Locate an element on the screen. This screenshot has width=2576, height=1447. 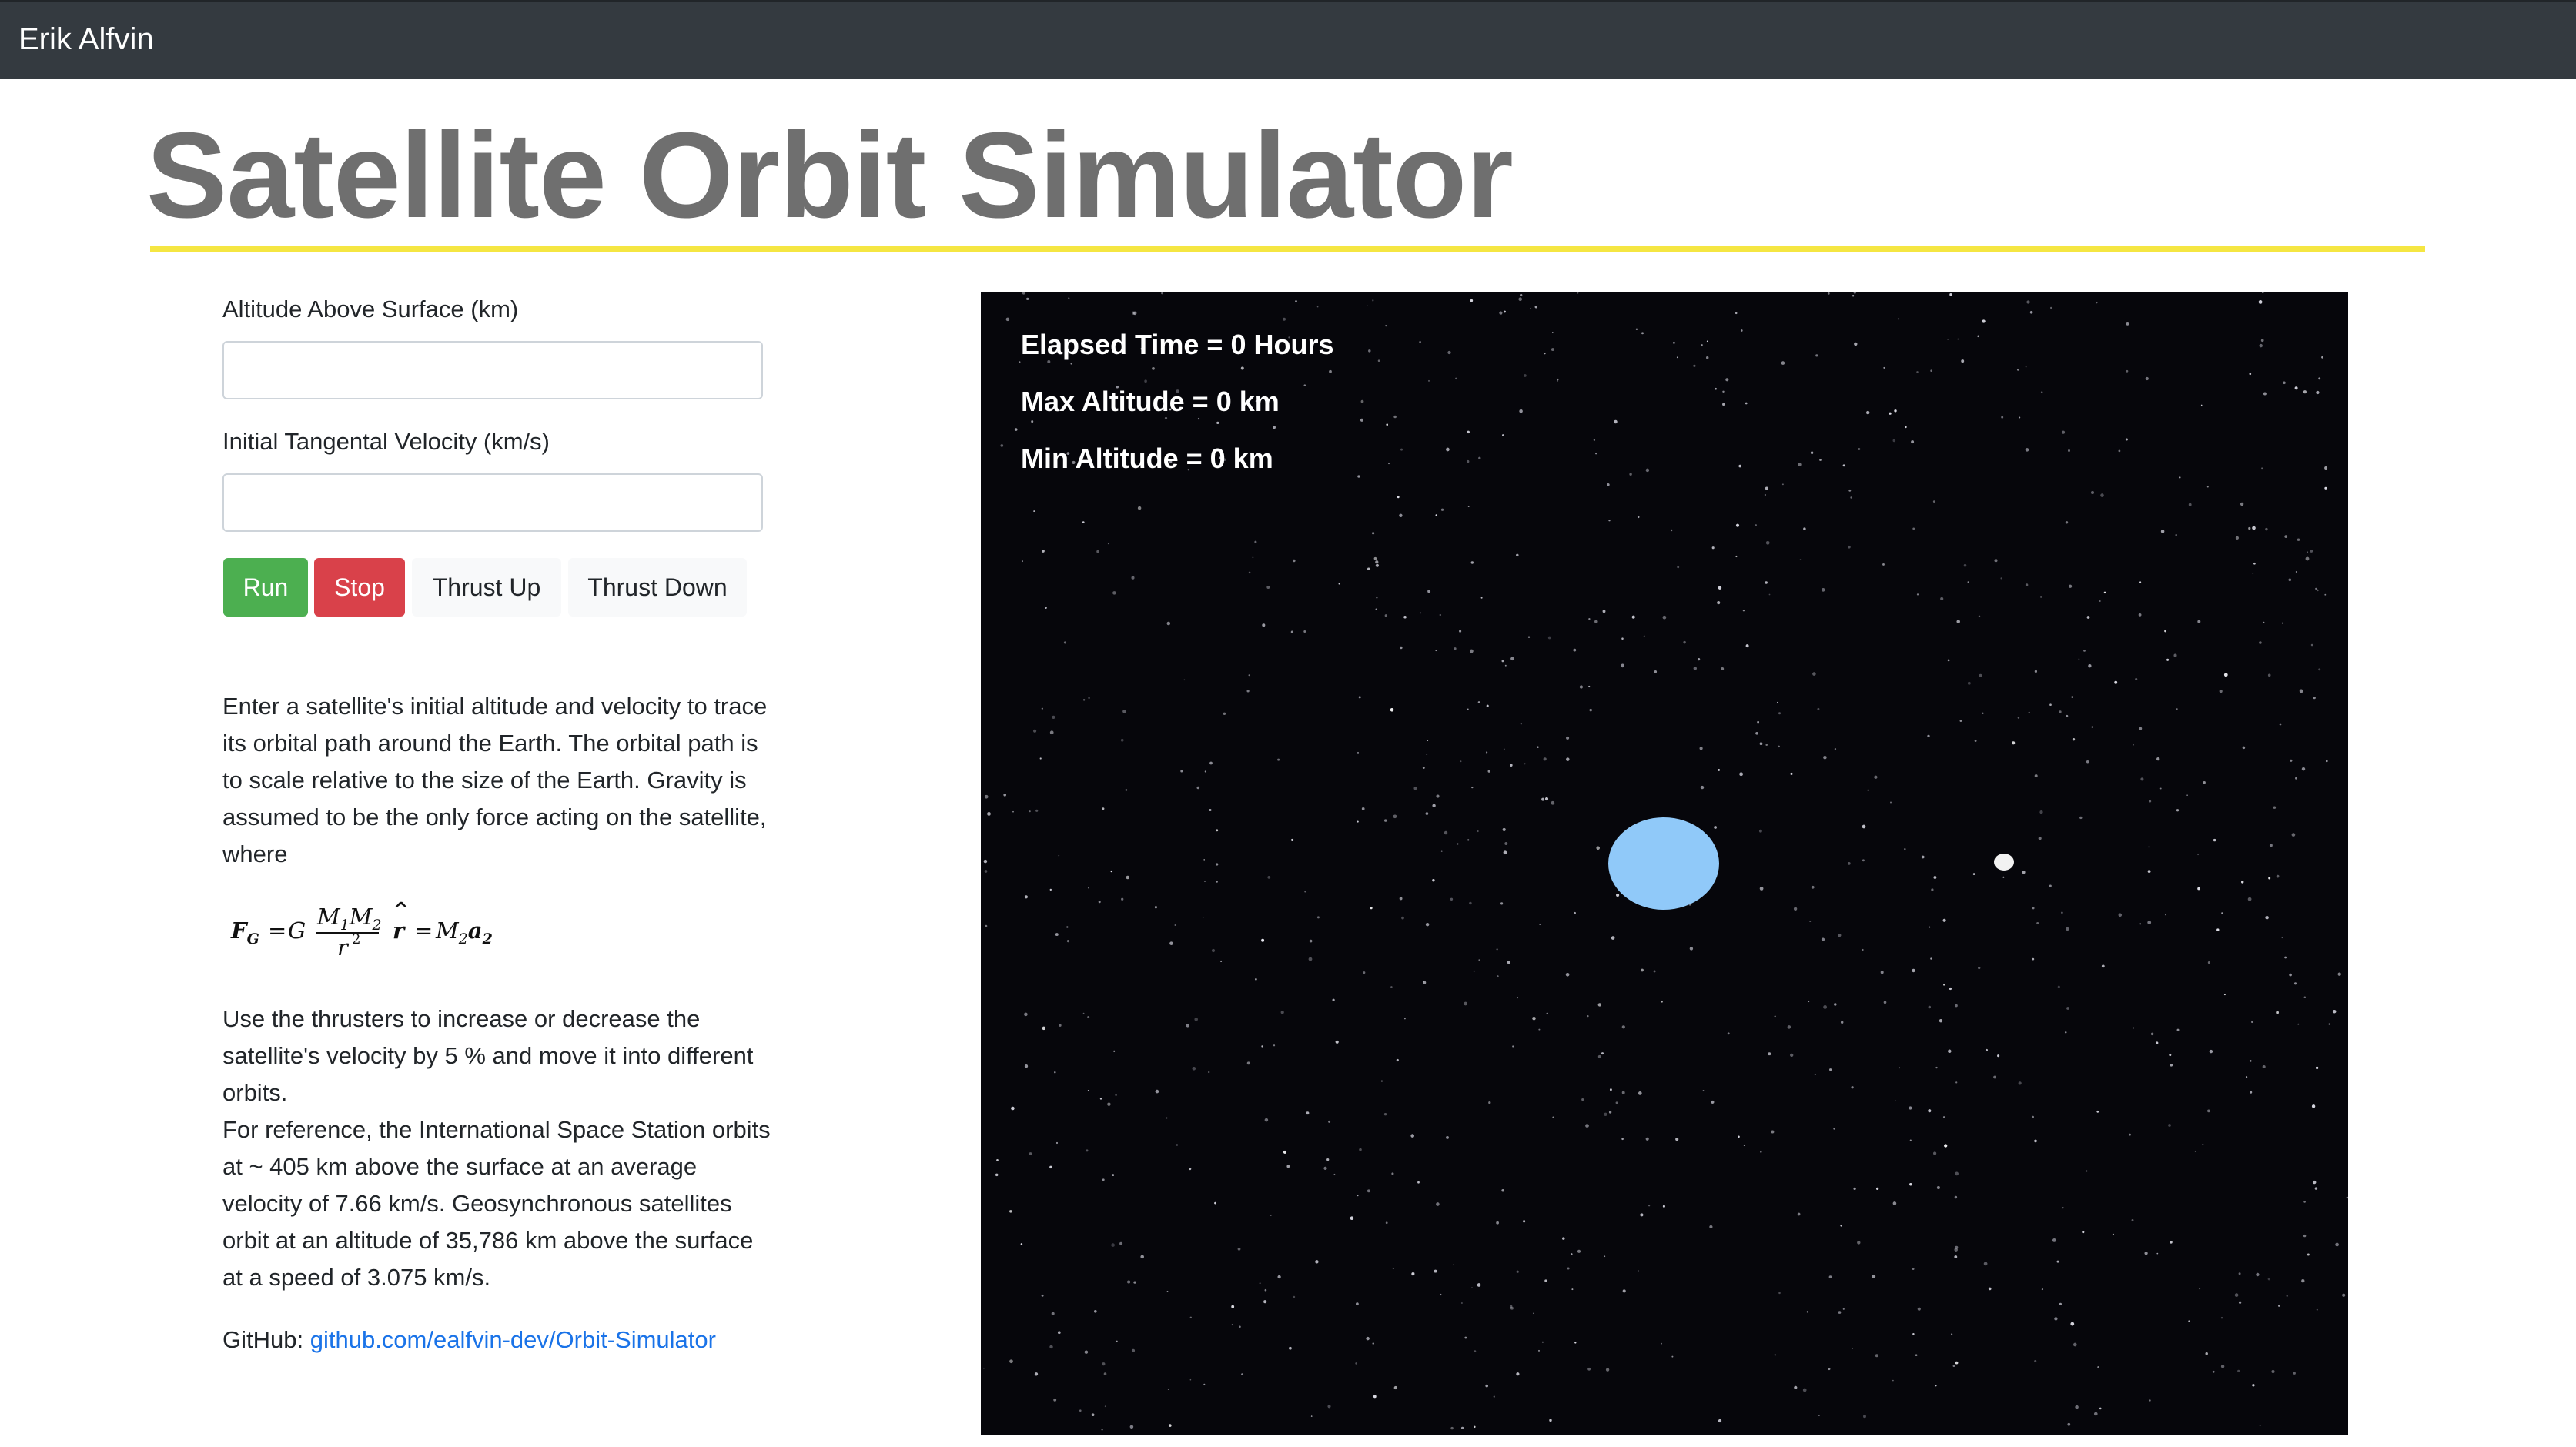
altitude-input is located at coordinates (492, 370).